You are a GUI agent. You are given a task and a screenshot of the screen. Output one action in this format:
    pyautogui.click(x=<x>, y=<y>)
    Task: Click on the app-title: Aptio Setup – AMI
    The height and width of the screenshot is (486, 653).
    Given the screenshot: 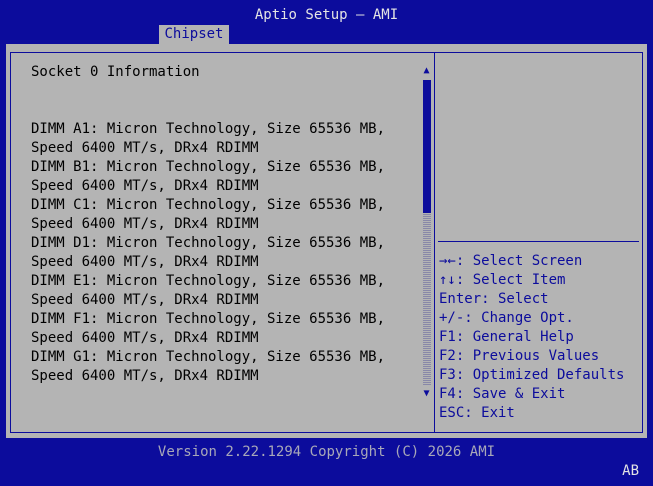 What is the action you would take?
    pyautogui.click(x=326, y=15)
    